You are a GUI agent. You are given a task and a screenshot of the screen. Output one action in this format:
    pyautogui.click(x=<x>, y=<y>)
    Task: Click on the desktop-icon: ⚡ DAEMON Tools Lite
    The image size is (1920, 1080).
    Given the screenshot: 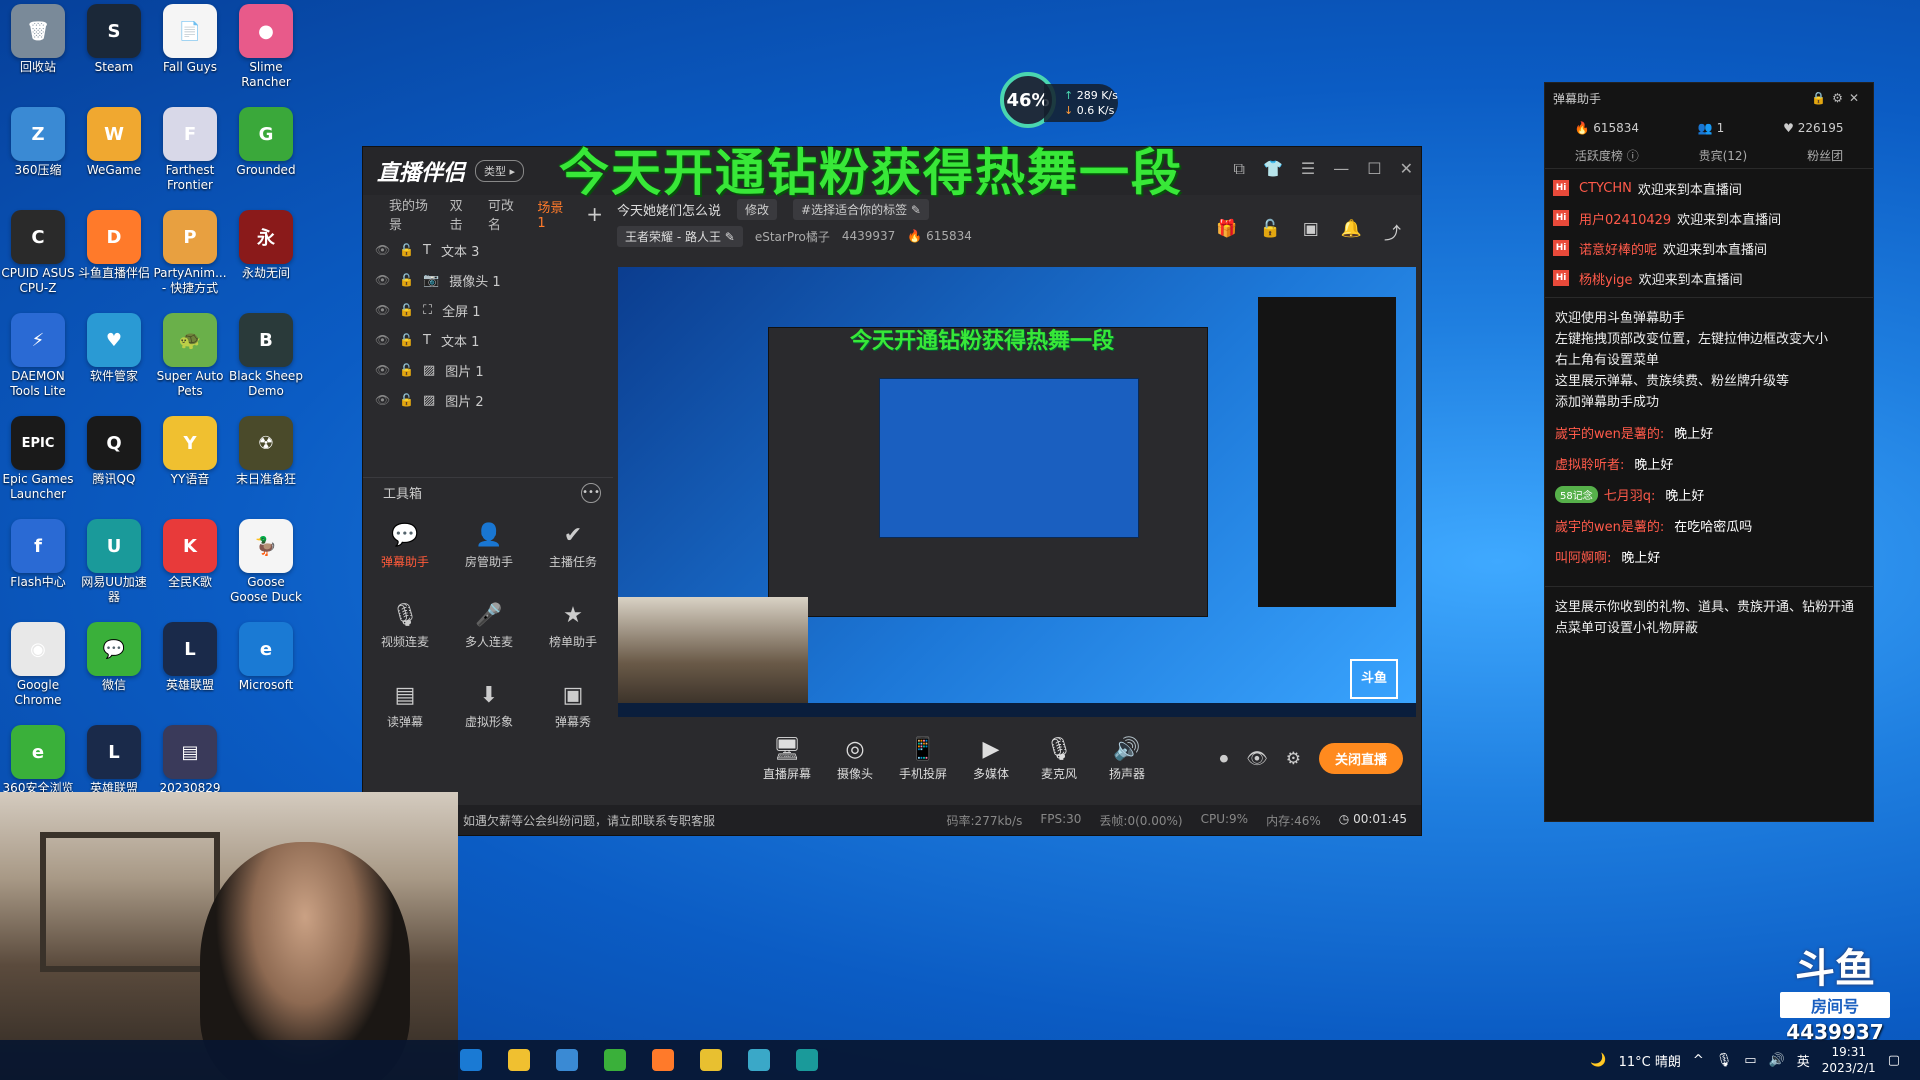 What is the action you would take?
    pyautogui.click(x=38, y=359)
    